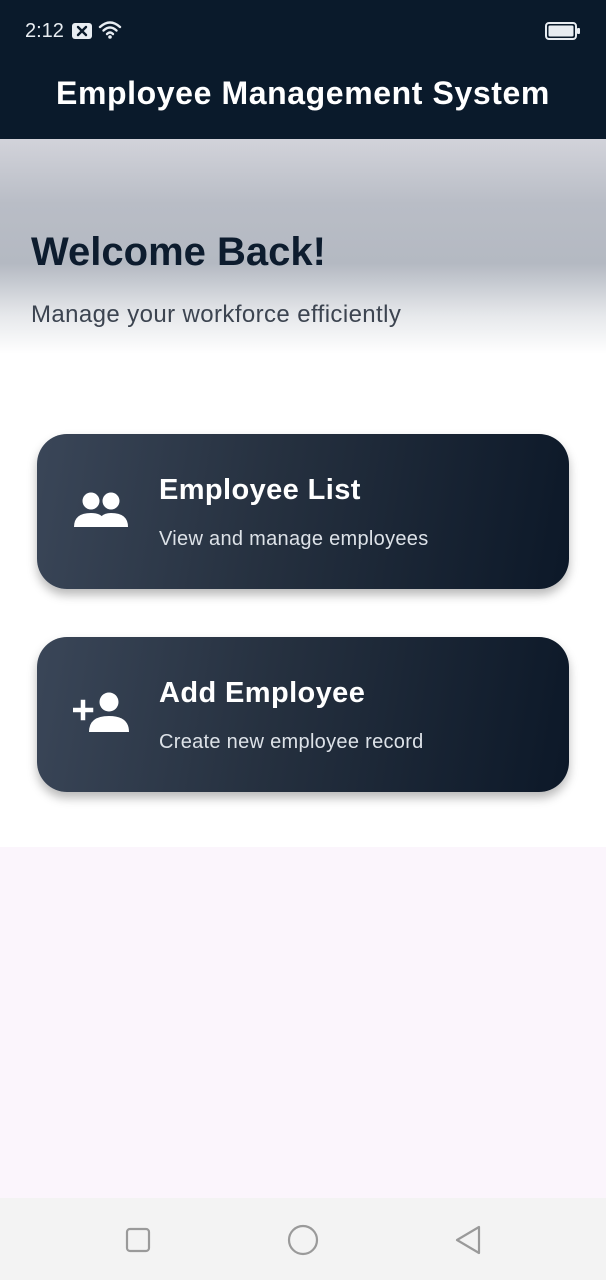 The height and width of the screenshot is (1280, 606). I want to click on recents-square-icon, so click(138, 1240).